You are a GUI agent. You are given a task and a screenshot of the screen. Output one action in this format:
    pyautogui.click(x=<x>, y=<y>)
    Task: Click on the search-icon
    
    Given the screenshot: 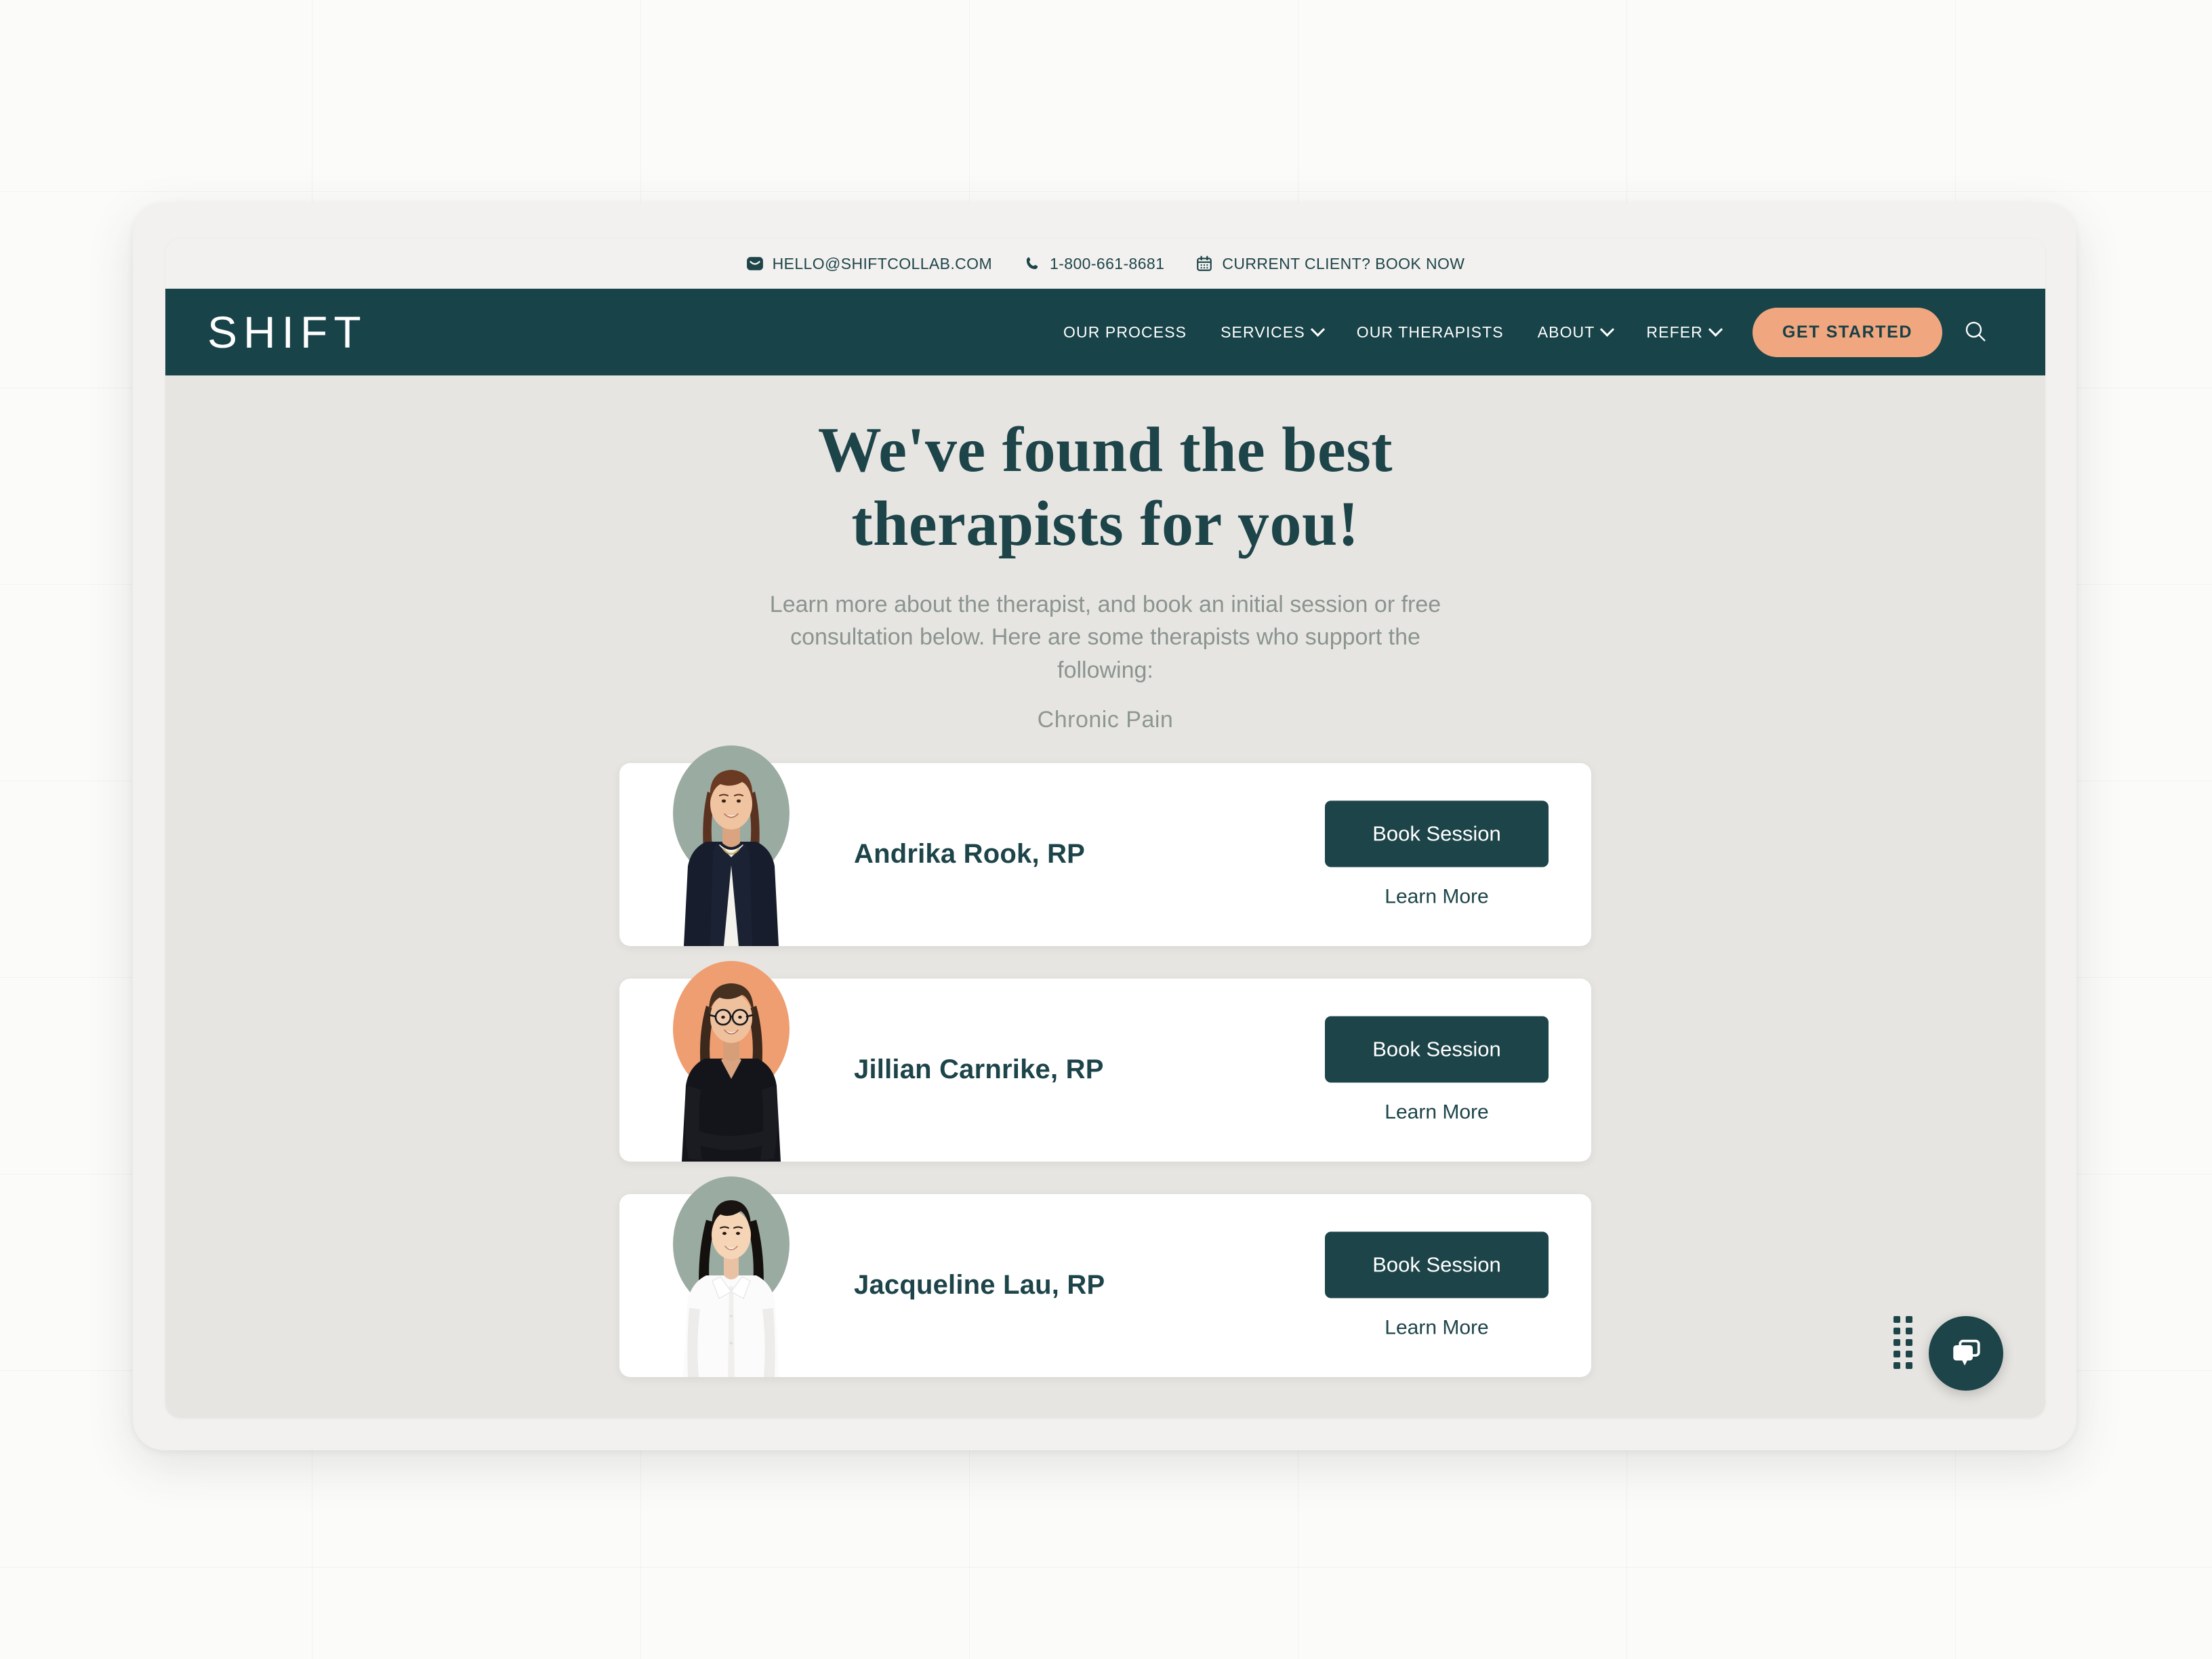 What is the action you would take?
    pyautogui.click(x=1975, y=332)
    